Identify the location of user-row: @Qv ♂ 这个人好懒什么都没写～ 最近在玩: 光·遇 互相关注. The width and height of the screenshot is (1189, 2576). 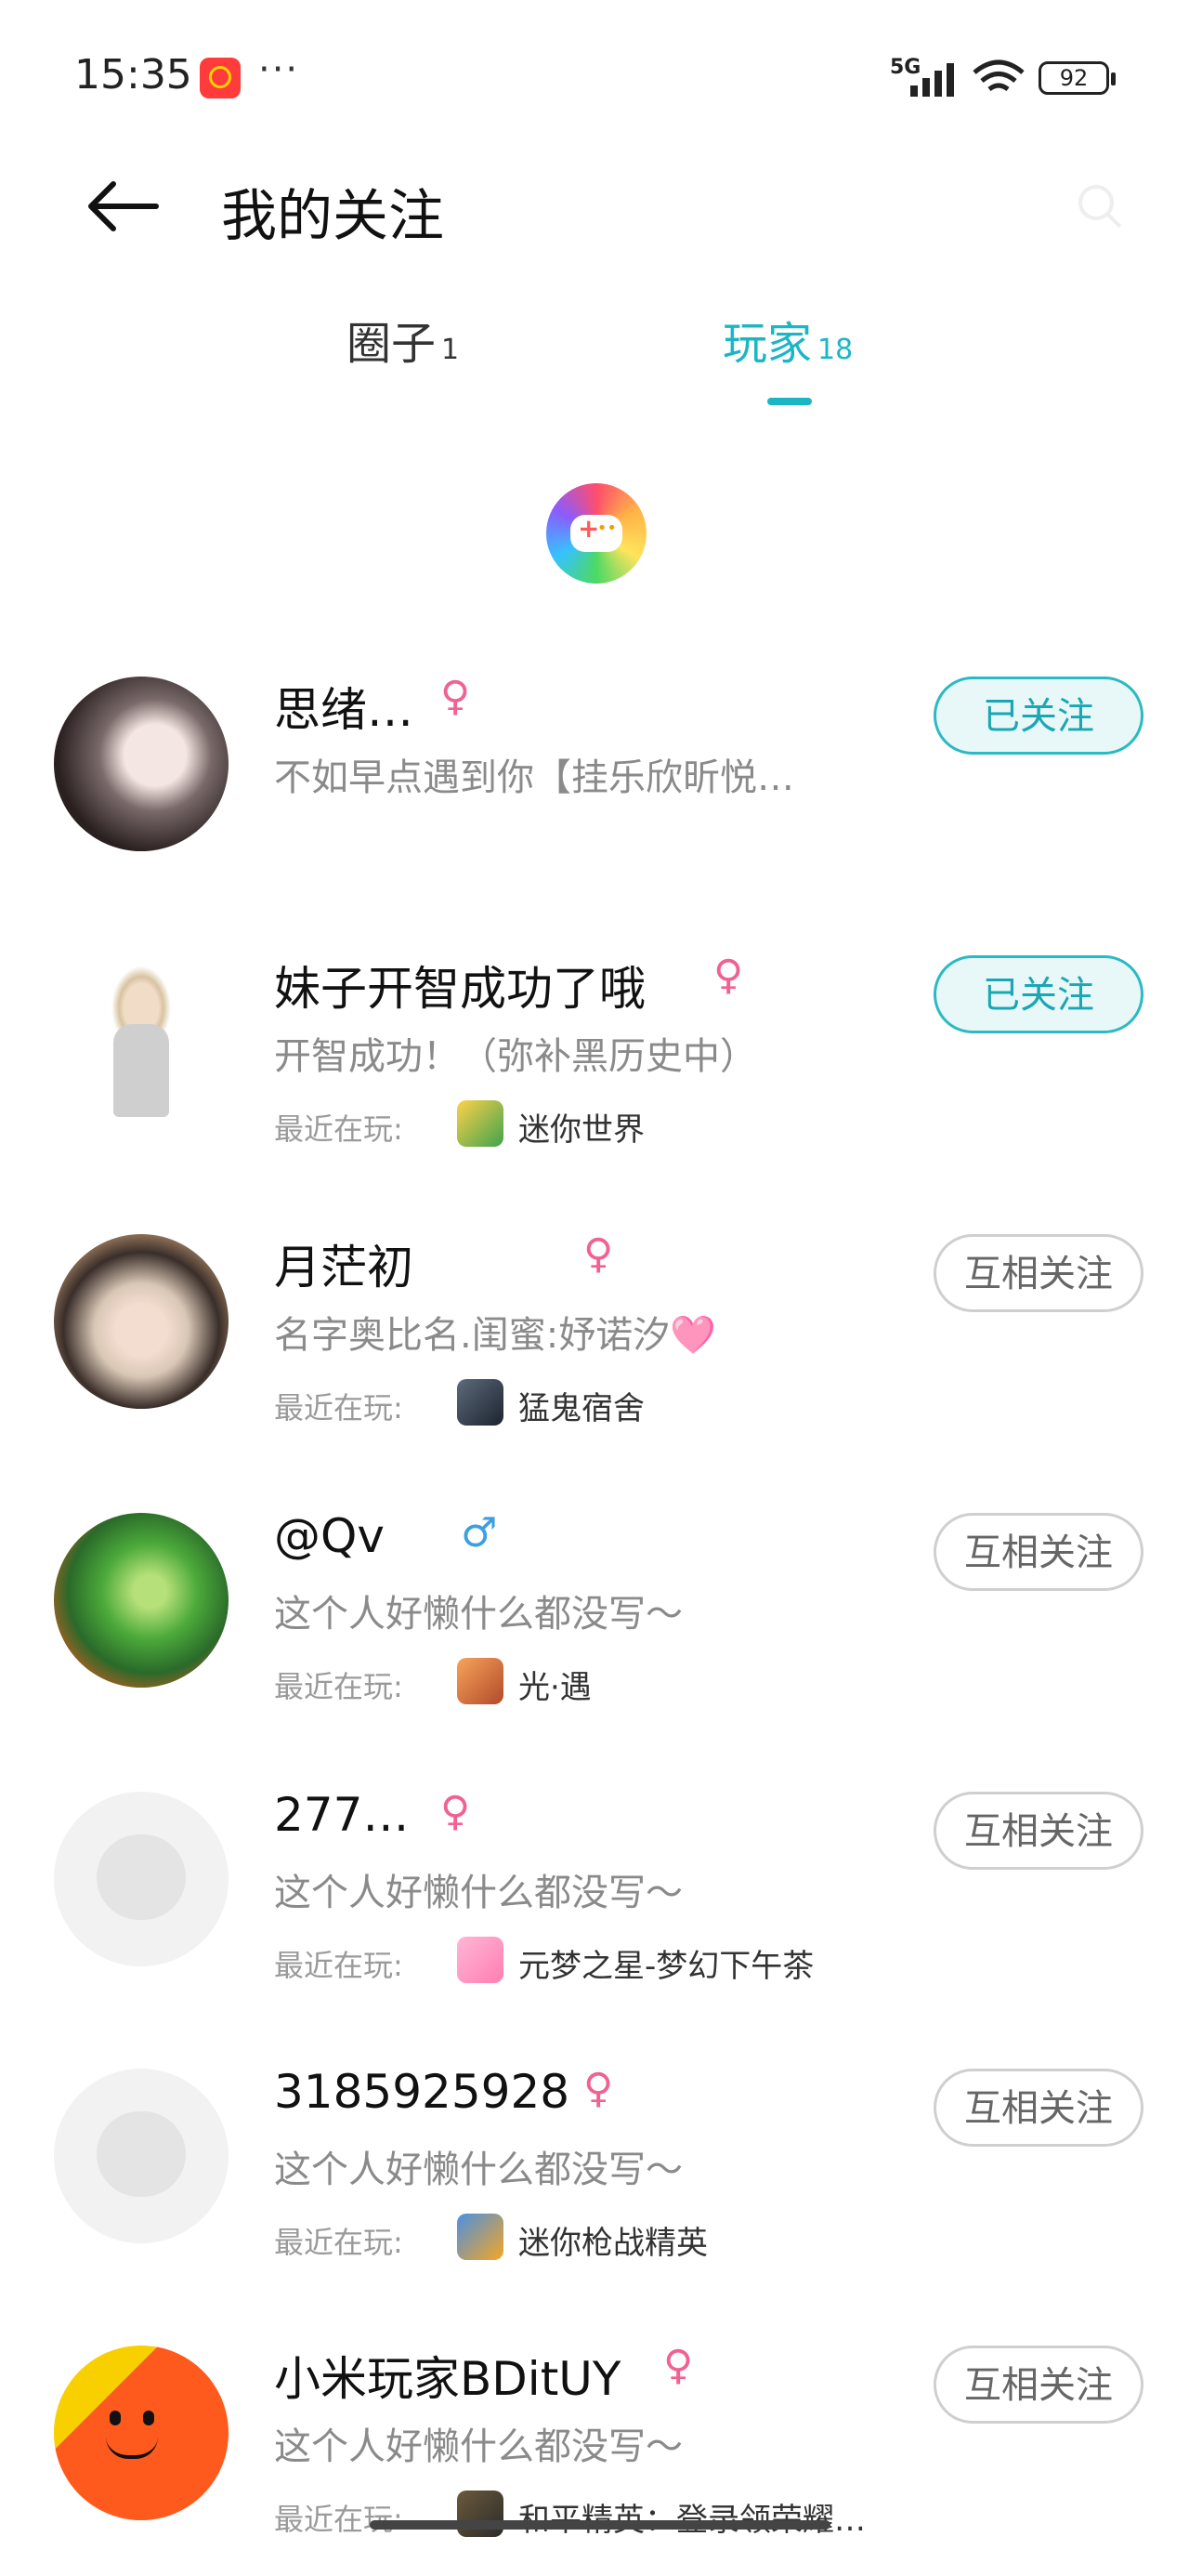
(594, 1607).